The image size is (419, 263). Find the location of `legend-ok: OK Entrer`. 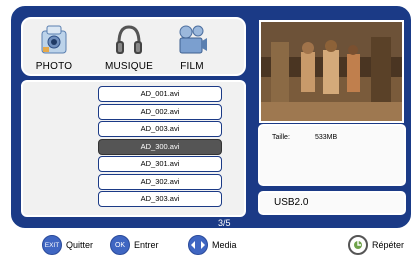

legend-ok: OK Entrer is located at coordinates (134, 245).